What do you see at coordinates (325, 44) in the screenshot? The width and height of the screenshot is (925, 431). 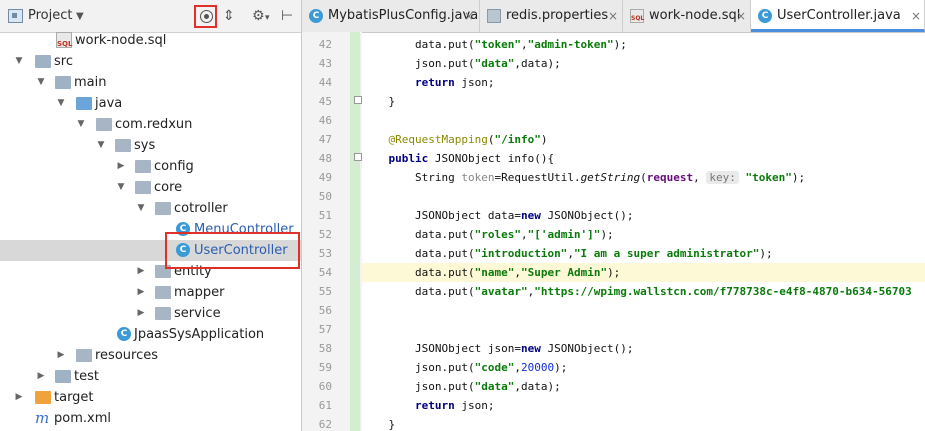 I see `line-number: 42` at bounding box center [325, 44].